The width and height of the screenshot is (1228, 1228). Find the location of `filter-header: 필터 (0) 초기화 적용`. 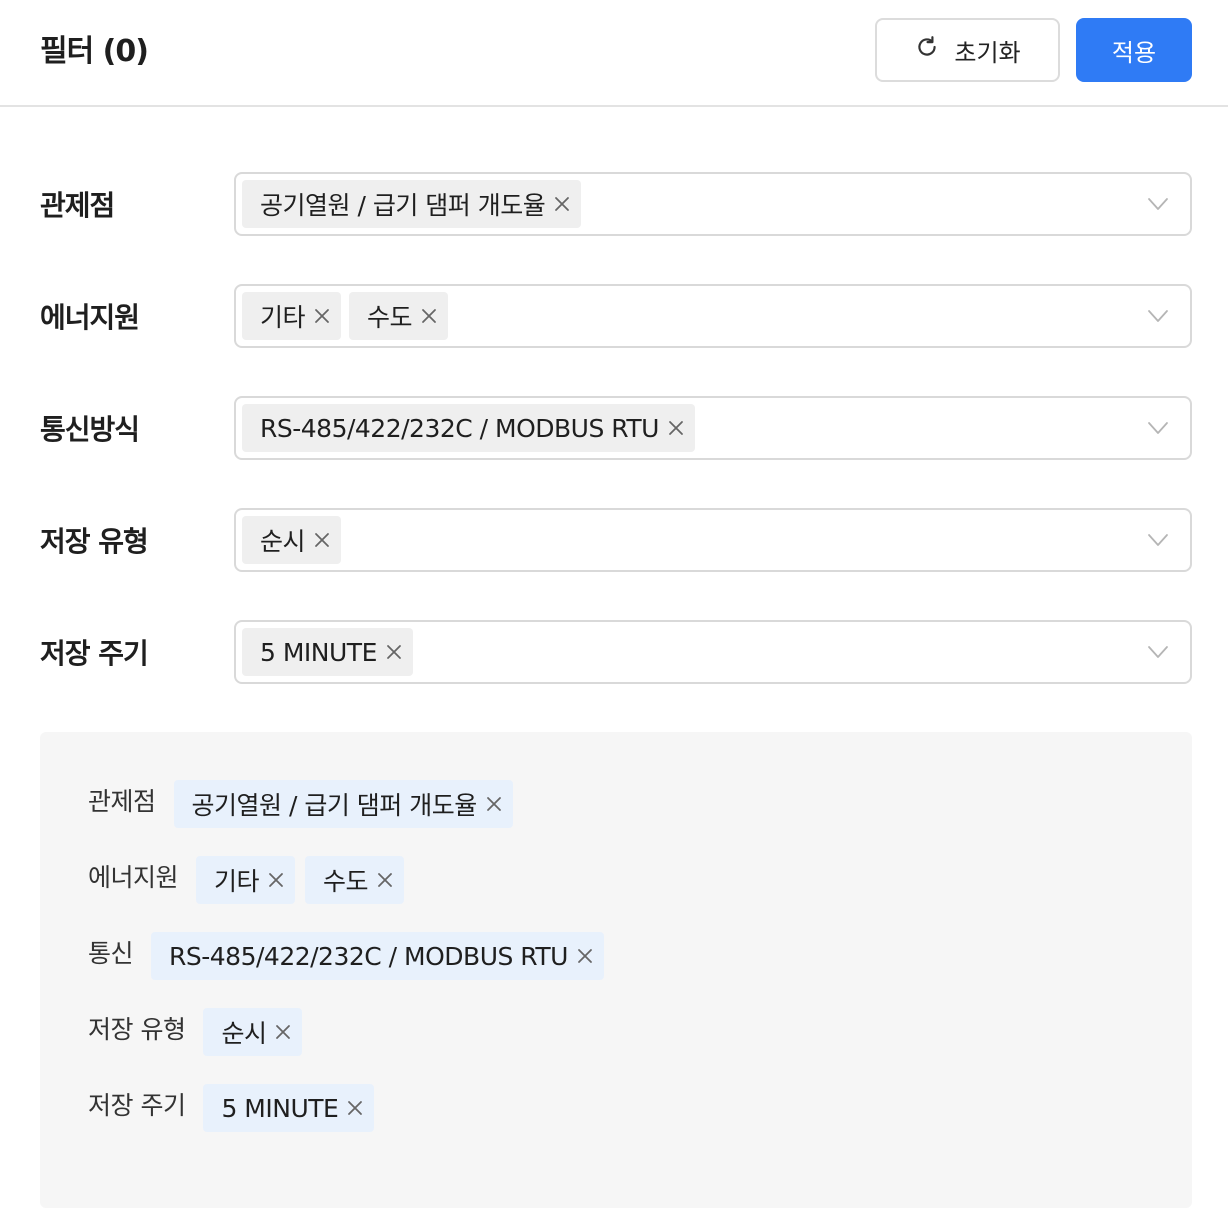

filter-header: 필터 (0) 초기화 적용 is located at coordinates (614, 53).